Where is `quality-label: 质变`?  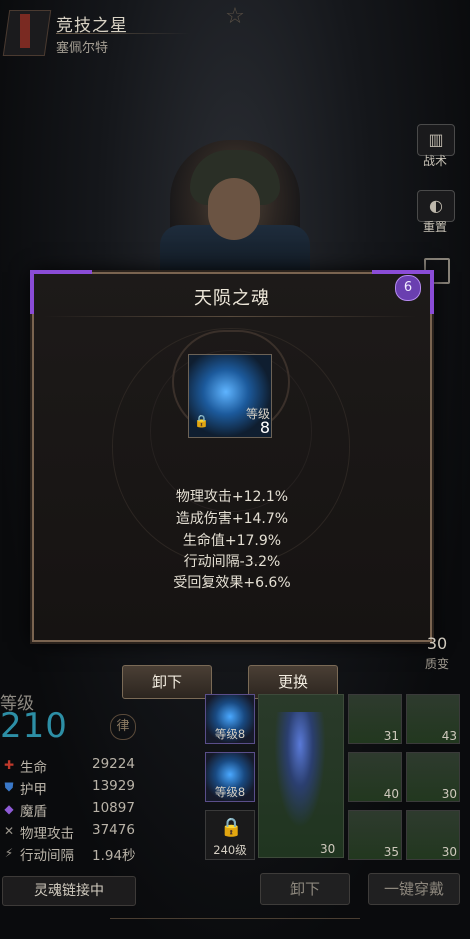 quality-label: 质变 is located at coordinates (436, 664).